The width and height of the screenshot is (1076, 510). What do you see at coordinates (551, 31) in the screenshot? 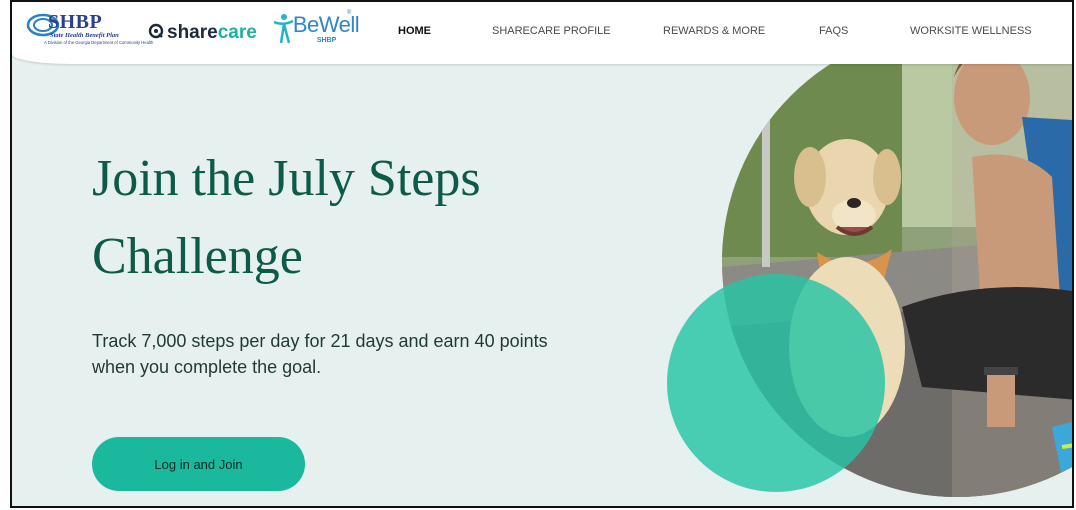
I see `nav-sharecare-profile: SHARECARE PROFILE` at bounding box center [551, 31].